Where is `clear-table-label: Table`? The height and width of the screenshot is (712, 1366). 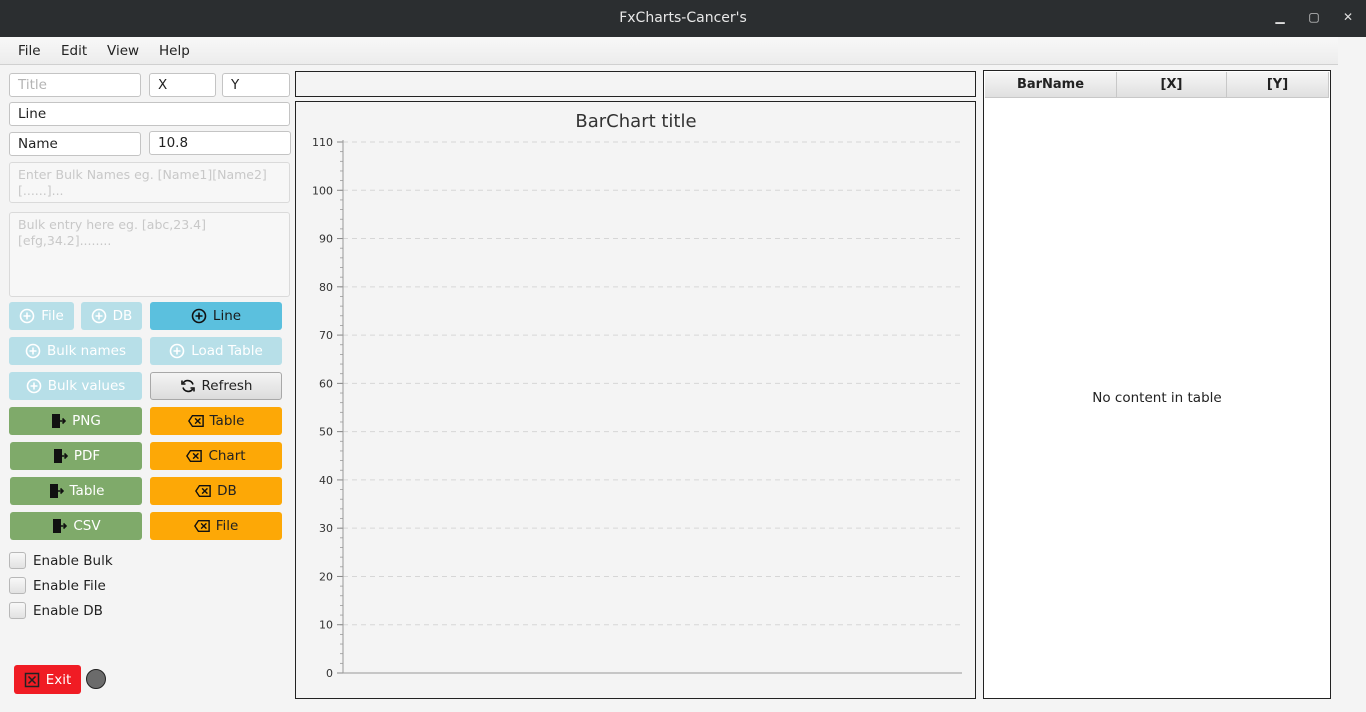
clear-table-label: Table is located at coordinates (227, 421).